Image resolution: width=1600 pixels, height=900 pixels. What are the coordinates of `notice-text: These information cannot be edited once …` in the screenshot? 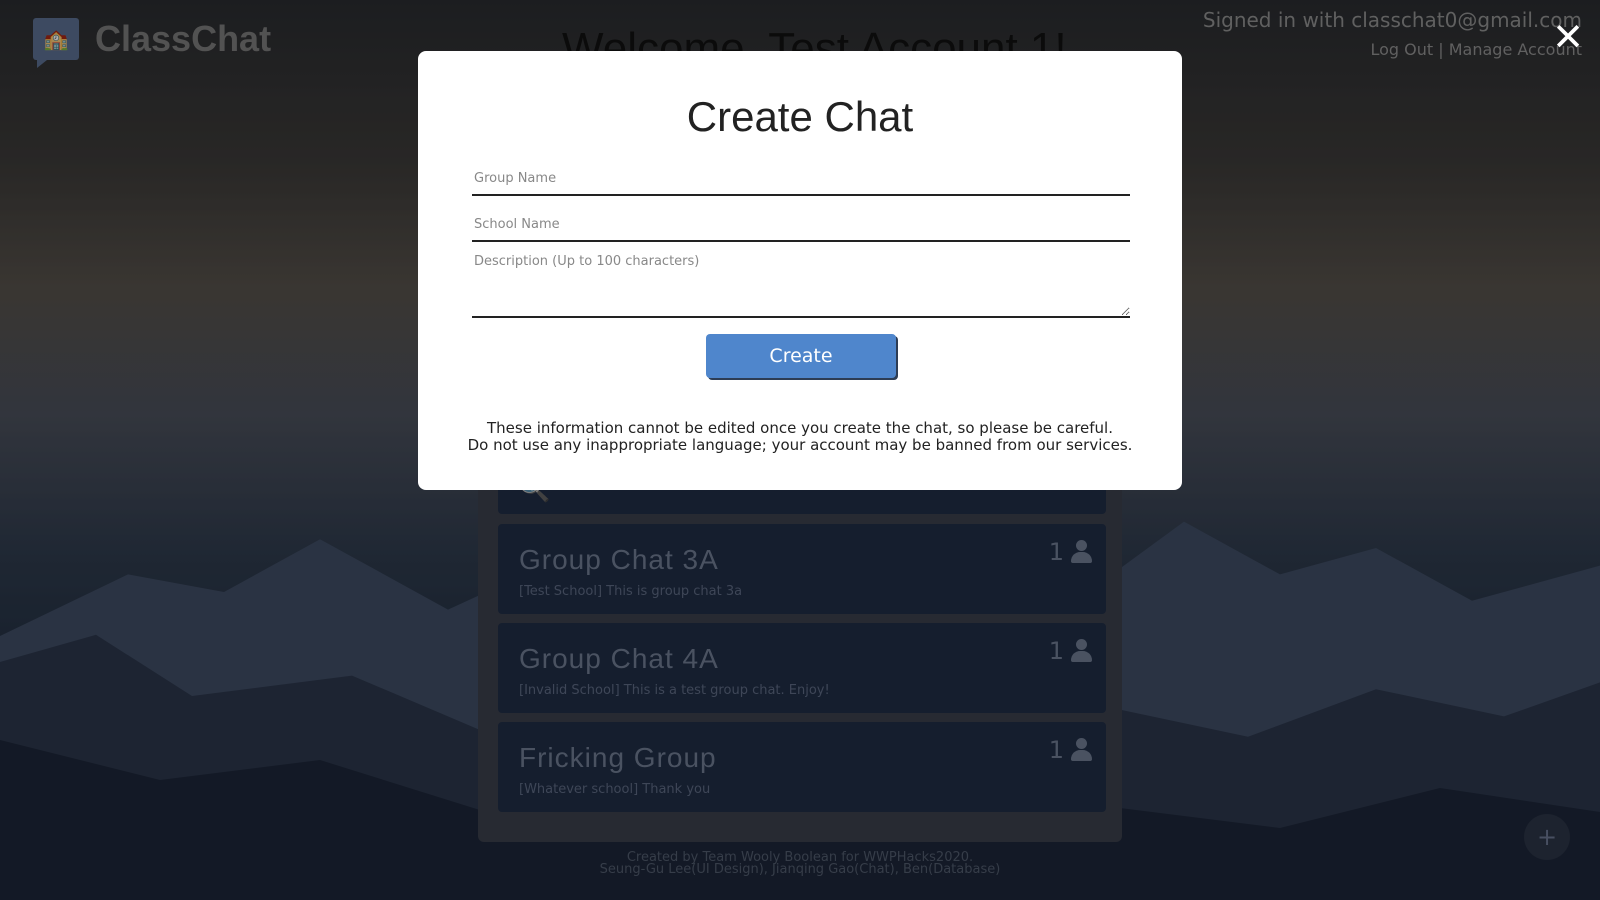 It's located at (800, 437).